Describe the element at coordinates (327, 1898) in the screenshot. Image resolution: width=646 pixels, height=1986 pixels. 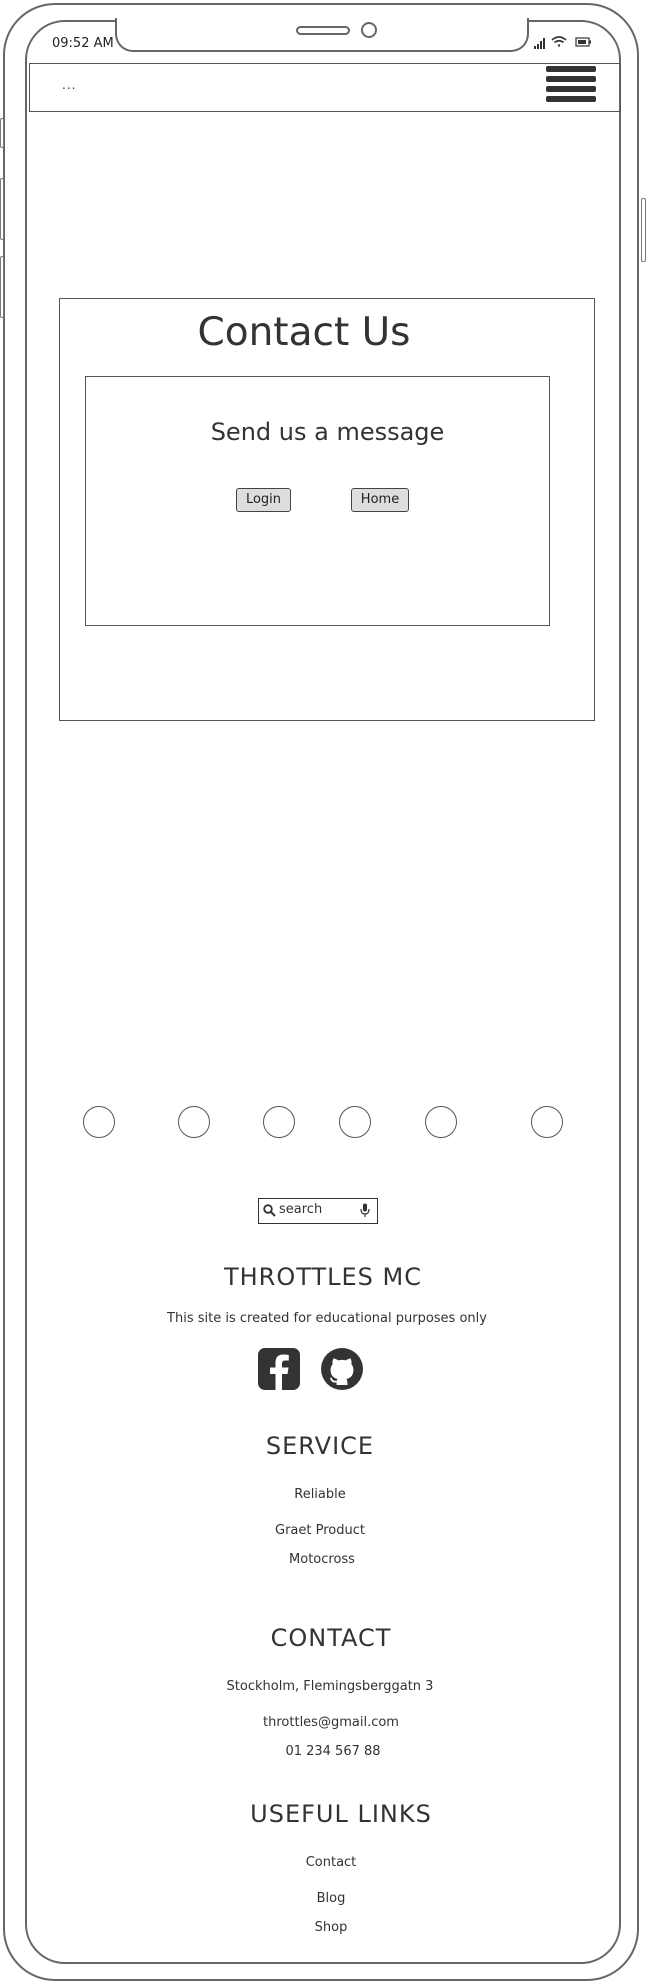
I see `footer-link-blog: Blog` at that location.